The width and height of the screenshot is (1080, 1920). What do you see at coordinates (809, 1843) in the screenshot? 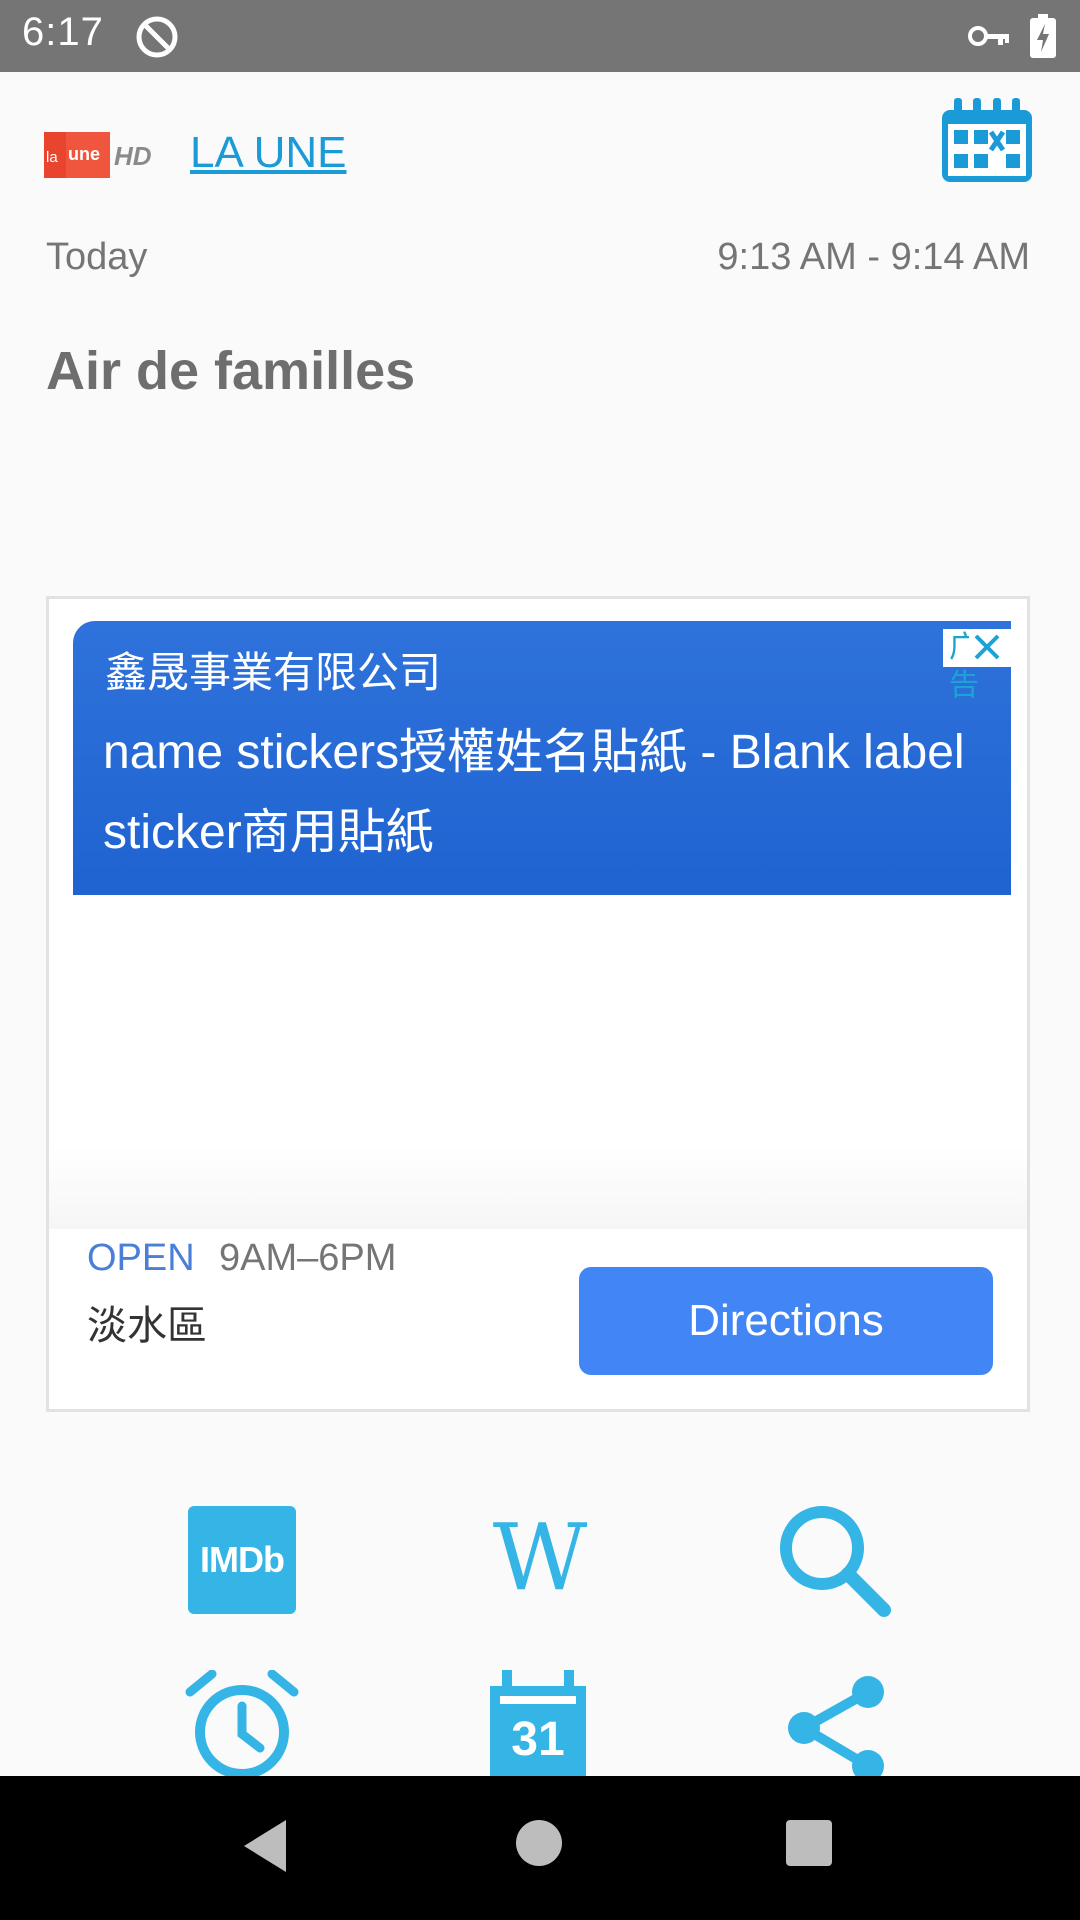
I see `recents-icon` at bounding box center [809, 1843].